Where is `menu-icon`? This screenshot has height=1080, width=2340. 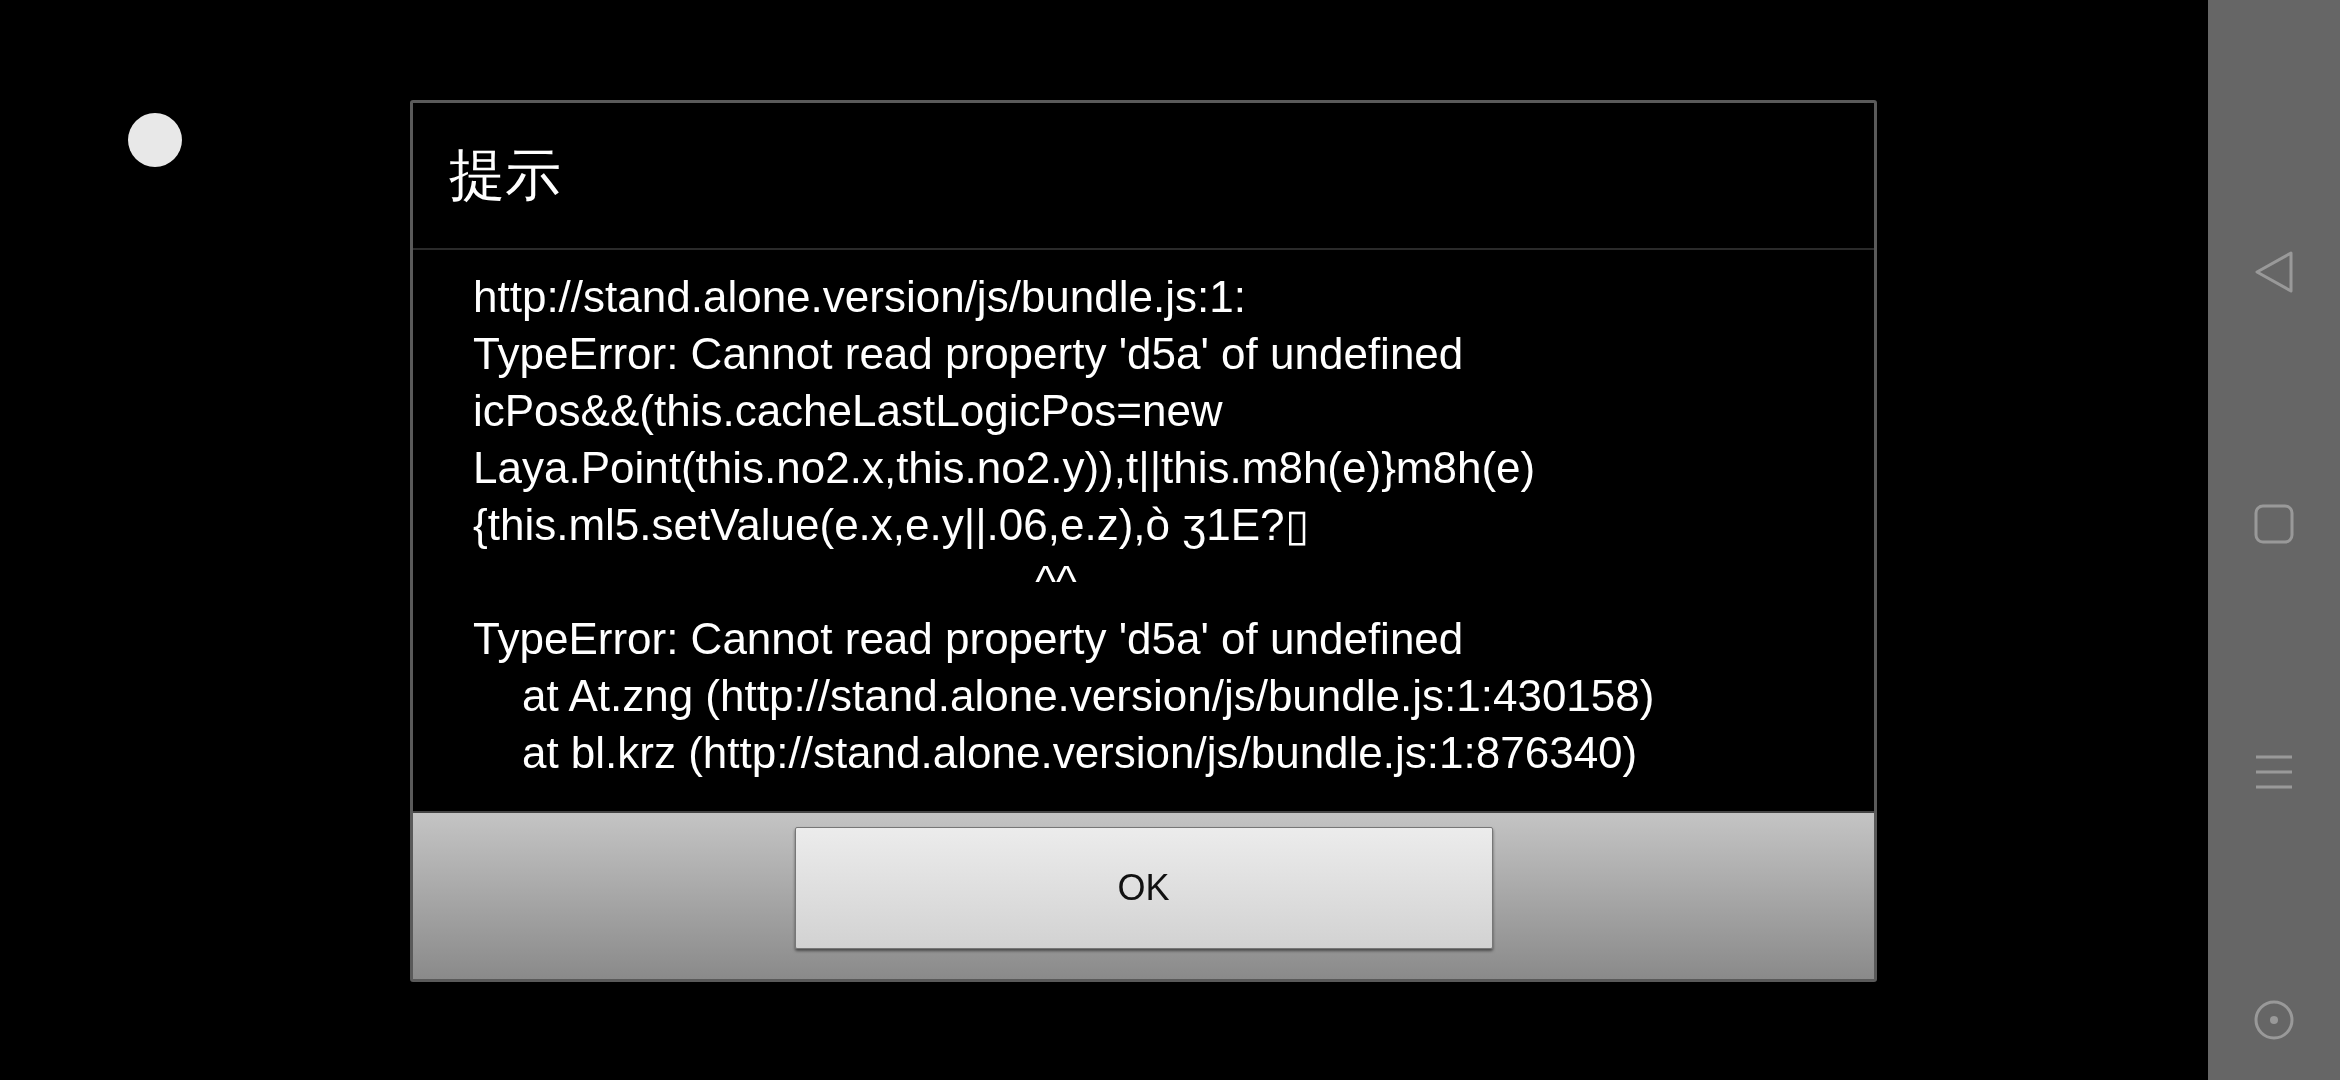
menu-icon is located at coordinates (2274, 772).